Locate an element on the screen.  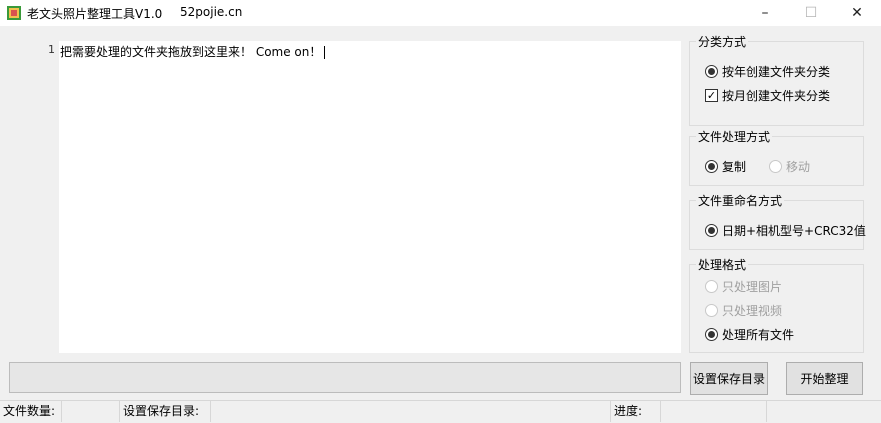
move-label: 移动 is located at coordinates (798, 167).